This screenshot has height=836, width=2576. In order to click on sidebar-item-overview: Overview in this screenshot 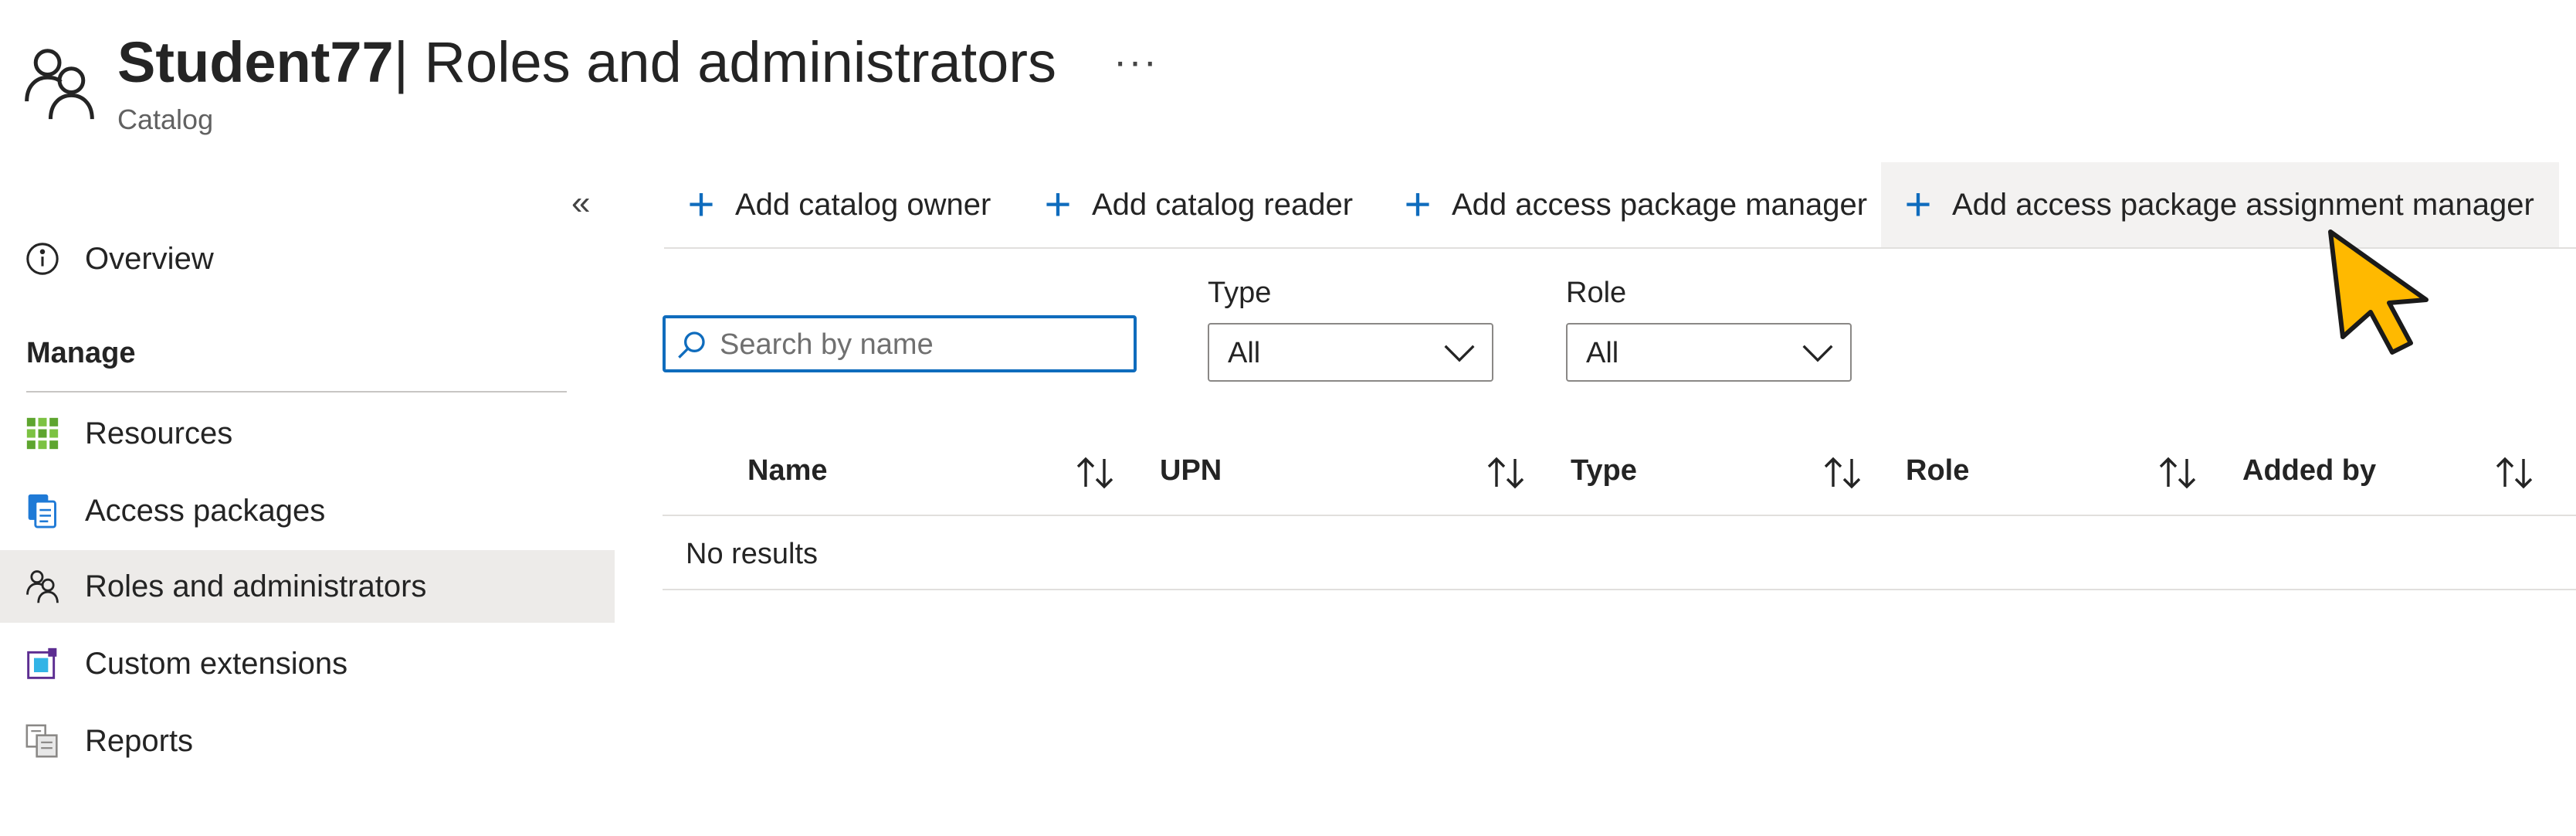, I will do `click(307, 259)`.